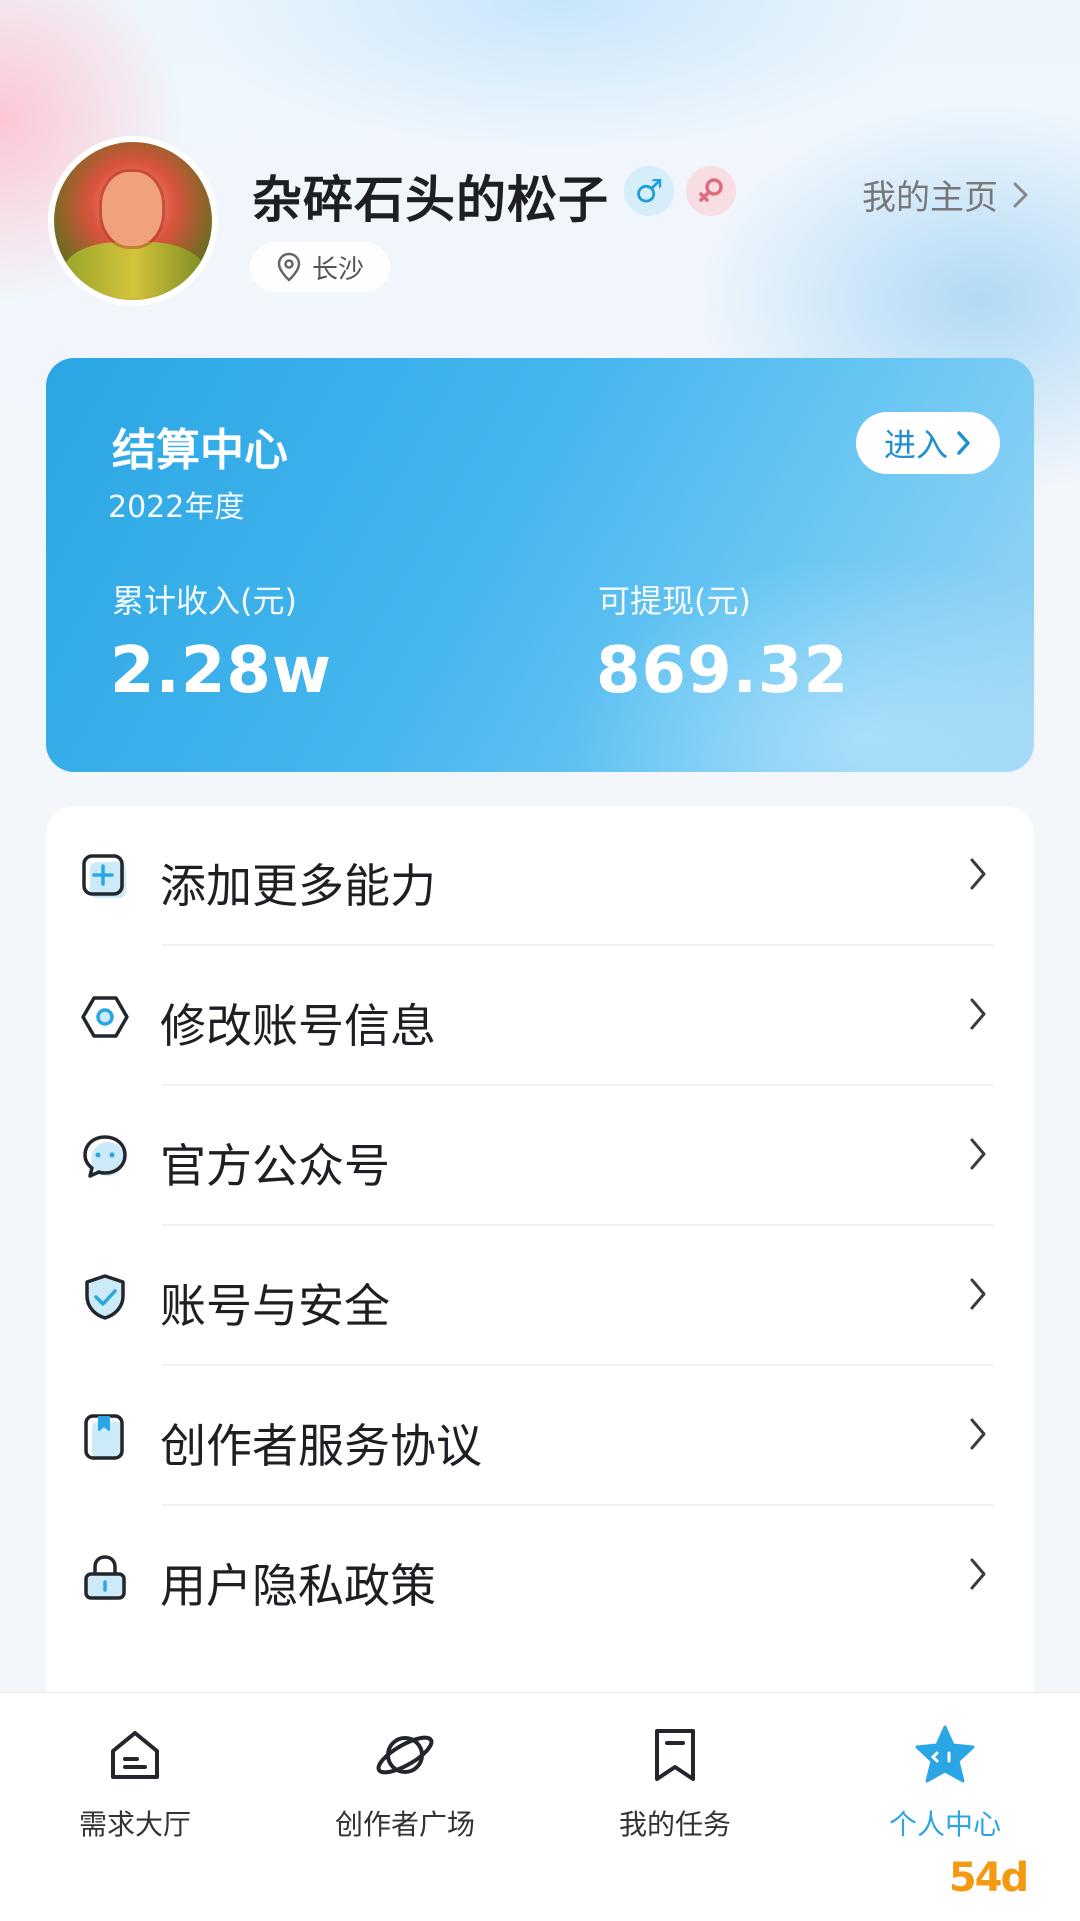 This screenshot has width=1080, height=1921. What do you see at coordinates (275, 1306) in the screenshot?
I see `menu-item-label: 账号与安全` at bounding box center [275, 1306].